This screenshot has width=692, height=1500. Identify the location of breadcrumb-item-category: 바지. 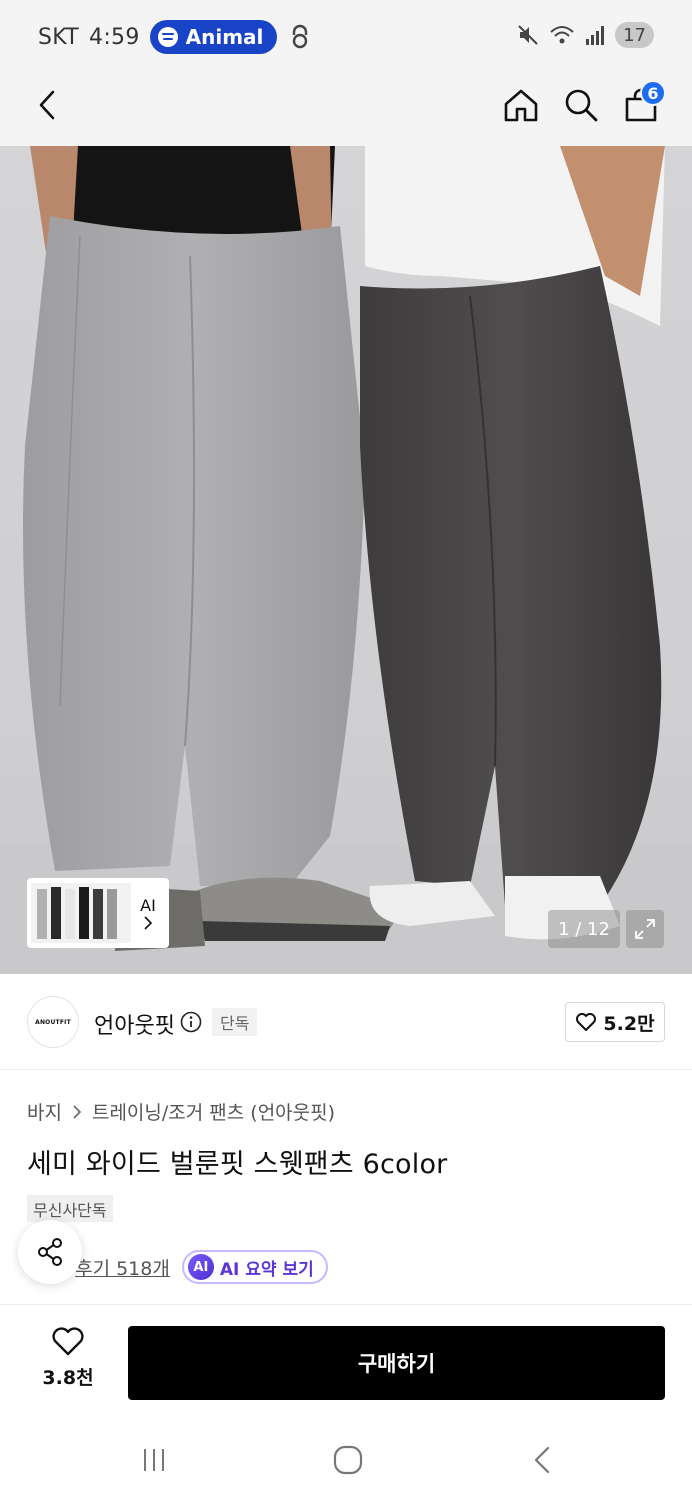
(44, 1111).